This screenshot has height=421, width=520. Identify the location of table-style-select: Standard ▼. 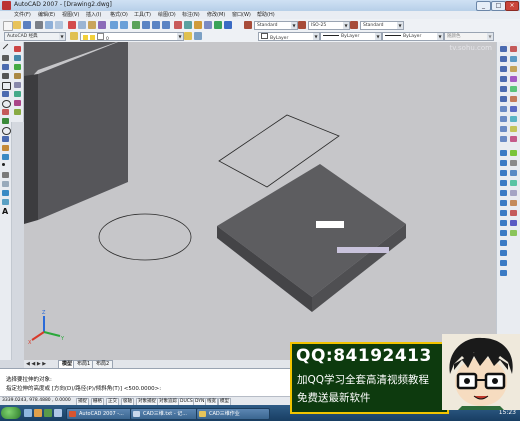
(382, 25).